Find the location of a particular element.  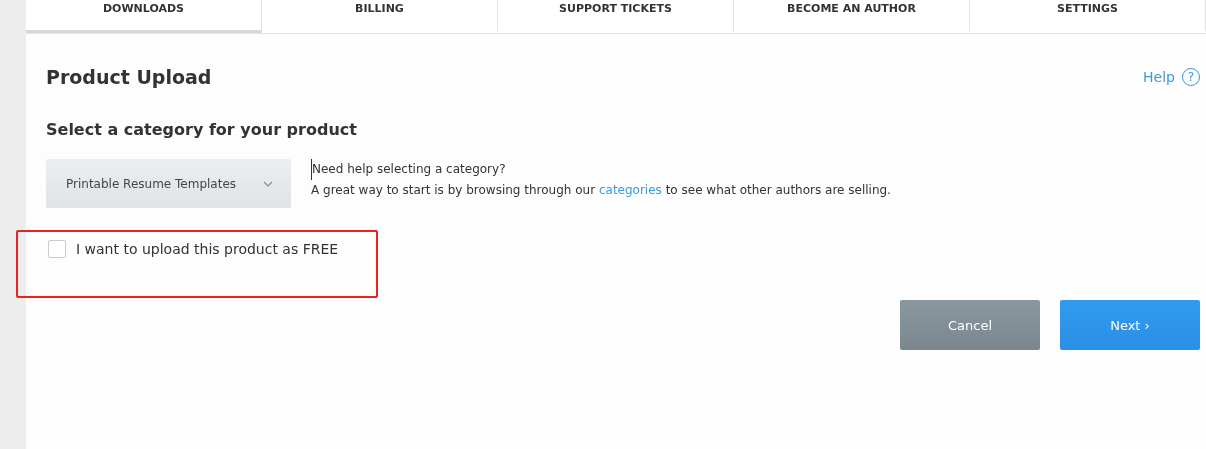

checkbox is located at coordinates (57, 249).